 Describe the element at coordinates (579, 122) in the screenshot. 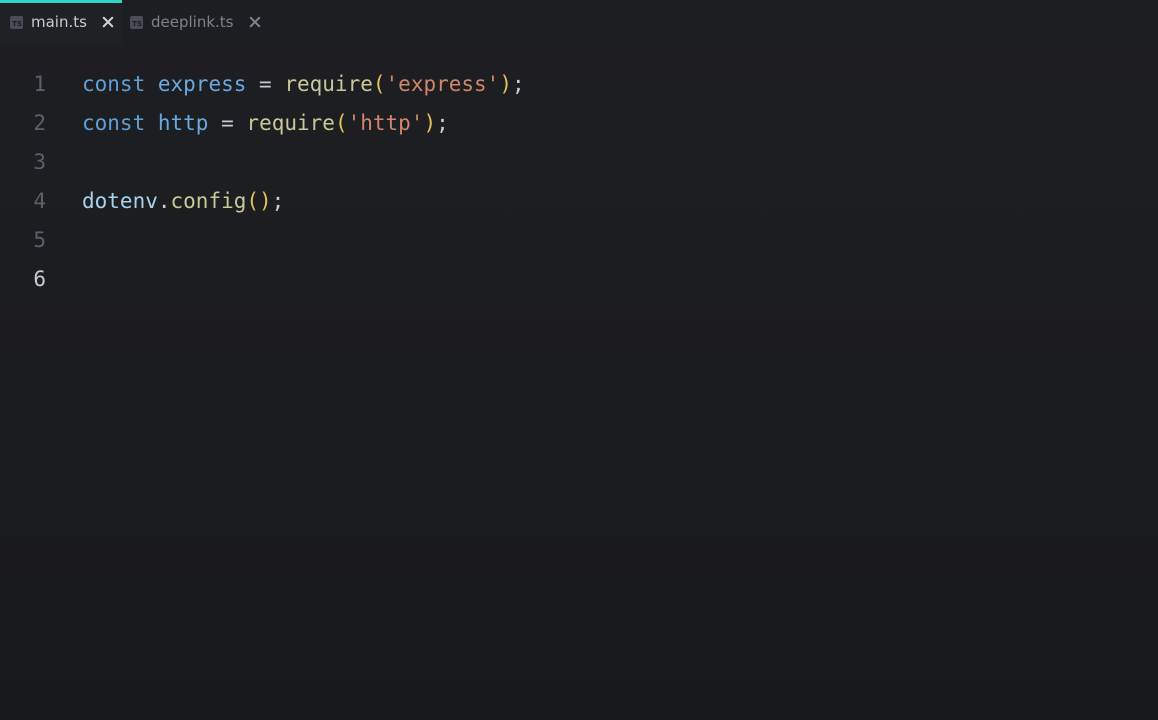

I see `code-line: 2 const http = require('http');` at that location.